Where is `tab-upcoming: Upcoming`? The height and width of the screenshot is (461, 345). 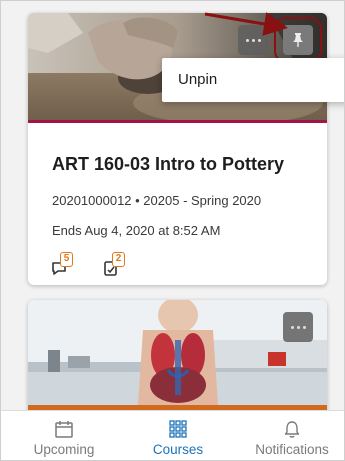
tab-upcoming: Upcoming is located at coordinates (64, 436).